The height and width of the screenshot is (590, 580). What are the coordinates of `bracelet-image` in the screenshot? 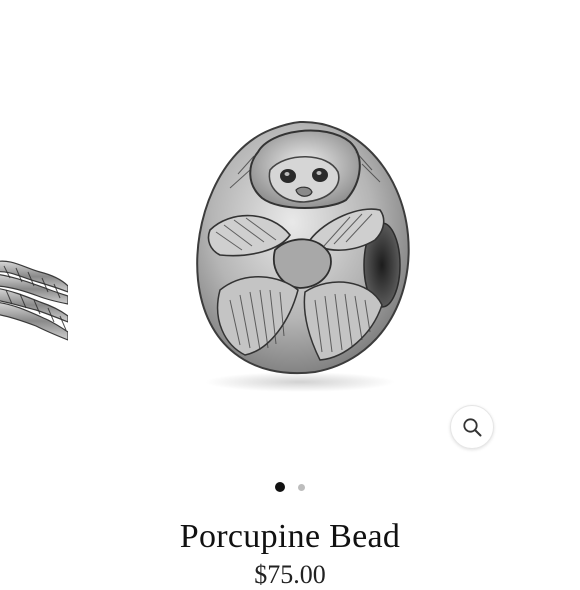 It's located at (34, 310).